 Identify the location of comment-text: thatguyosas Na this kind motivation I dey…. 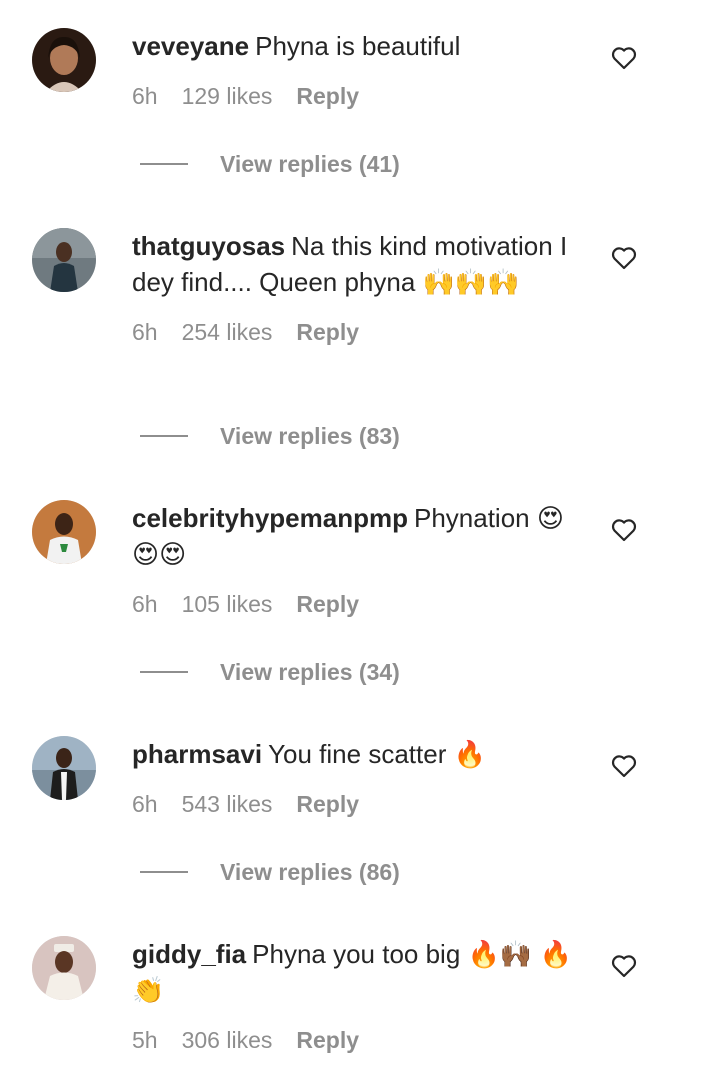
(357, 264).